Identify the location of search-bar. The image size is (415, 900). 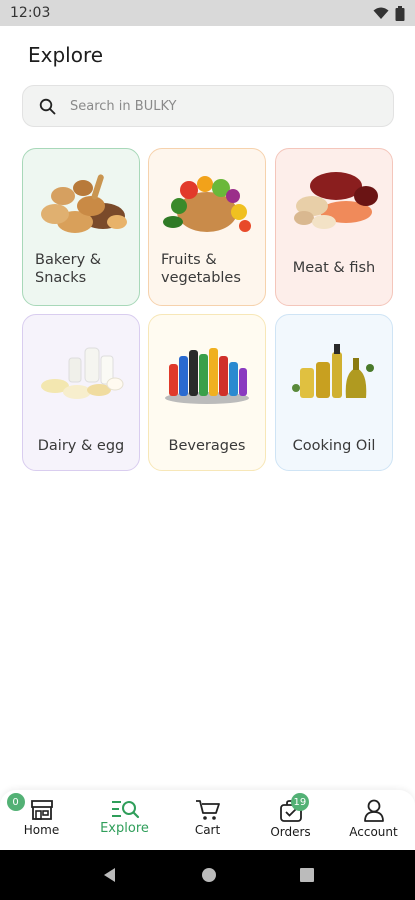
(208, 106).